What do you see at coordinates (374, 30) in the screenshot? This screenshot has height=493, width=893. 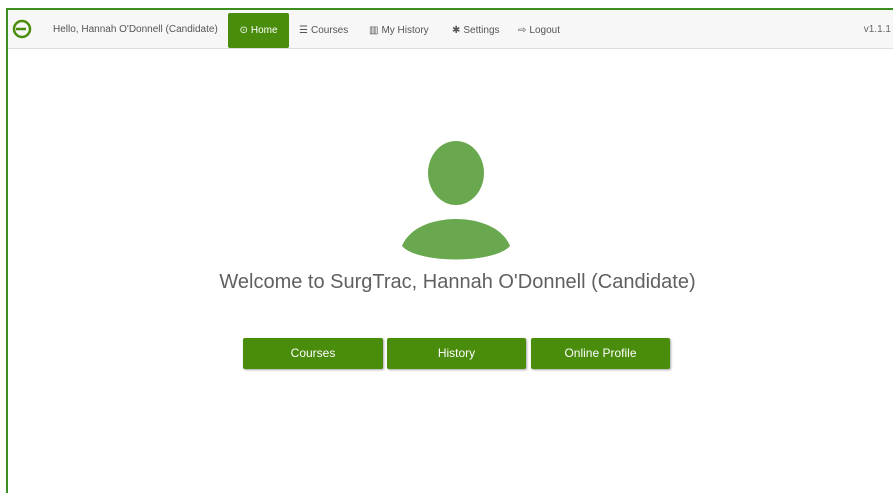 I see `bar-chart-icon: ▥` at bounding box center [374, 30].